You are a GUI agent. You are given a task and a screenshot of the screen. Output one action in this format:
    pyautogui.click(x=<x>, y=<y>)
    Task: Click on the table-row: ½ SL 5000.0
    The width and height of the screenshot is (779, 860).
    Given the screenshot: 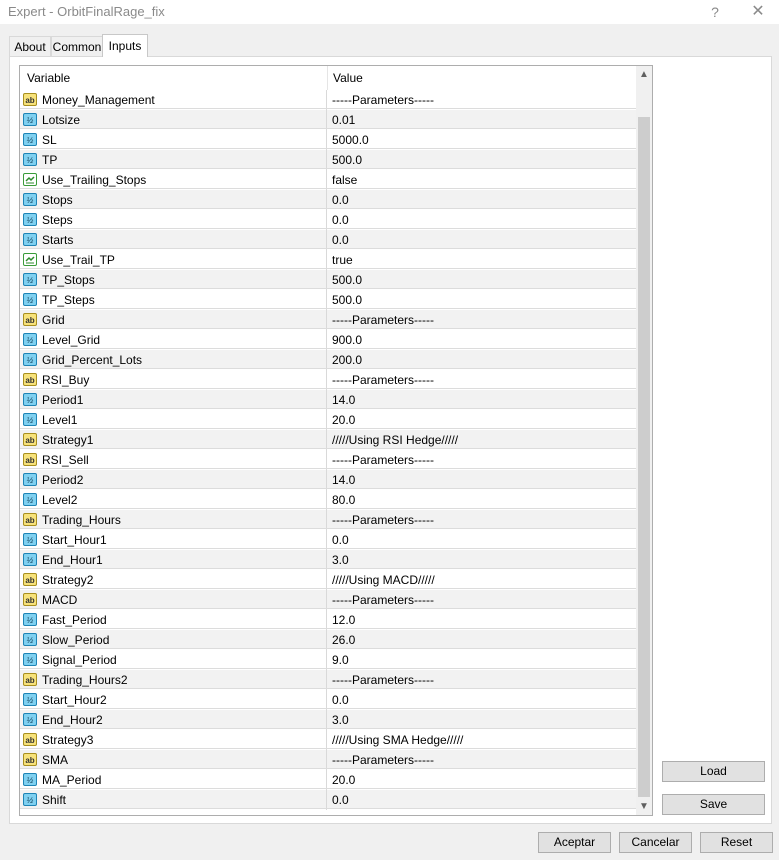 What is the action you would take?
    pyautogui.click(x=328, y=140)
    